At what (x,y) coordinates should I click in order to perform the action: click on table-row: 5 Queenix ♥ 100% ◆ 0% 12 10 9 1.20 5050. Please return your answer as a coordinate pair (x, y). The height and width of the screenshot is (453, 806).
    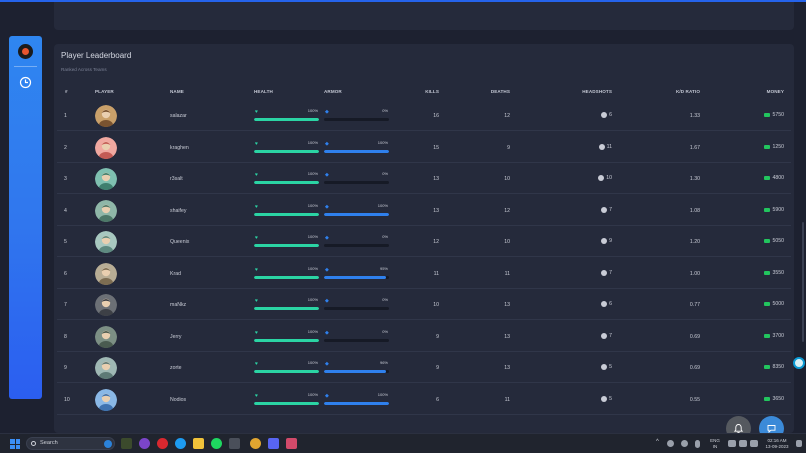
    Looking at the image, I should click on (424, 241).